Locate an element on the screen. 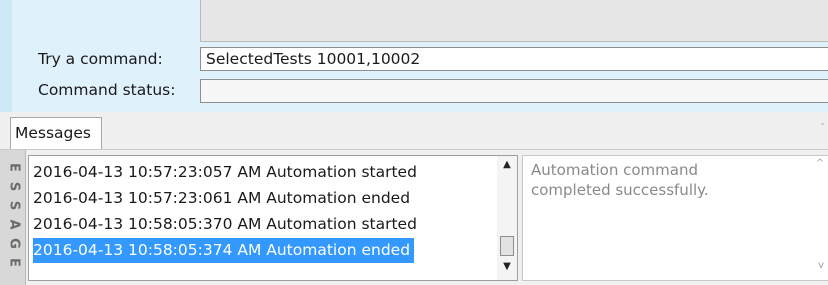  side-tab-label: E S S A G E is located at coordinates (14, 215).